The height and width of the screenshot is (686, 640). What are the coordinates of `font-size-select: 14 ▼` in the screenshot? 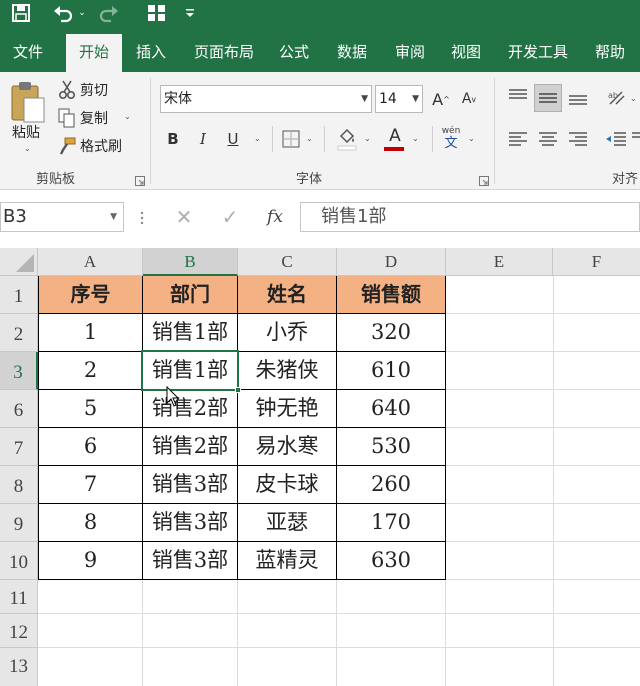 It's located at (399, 99).